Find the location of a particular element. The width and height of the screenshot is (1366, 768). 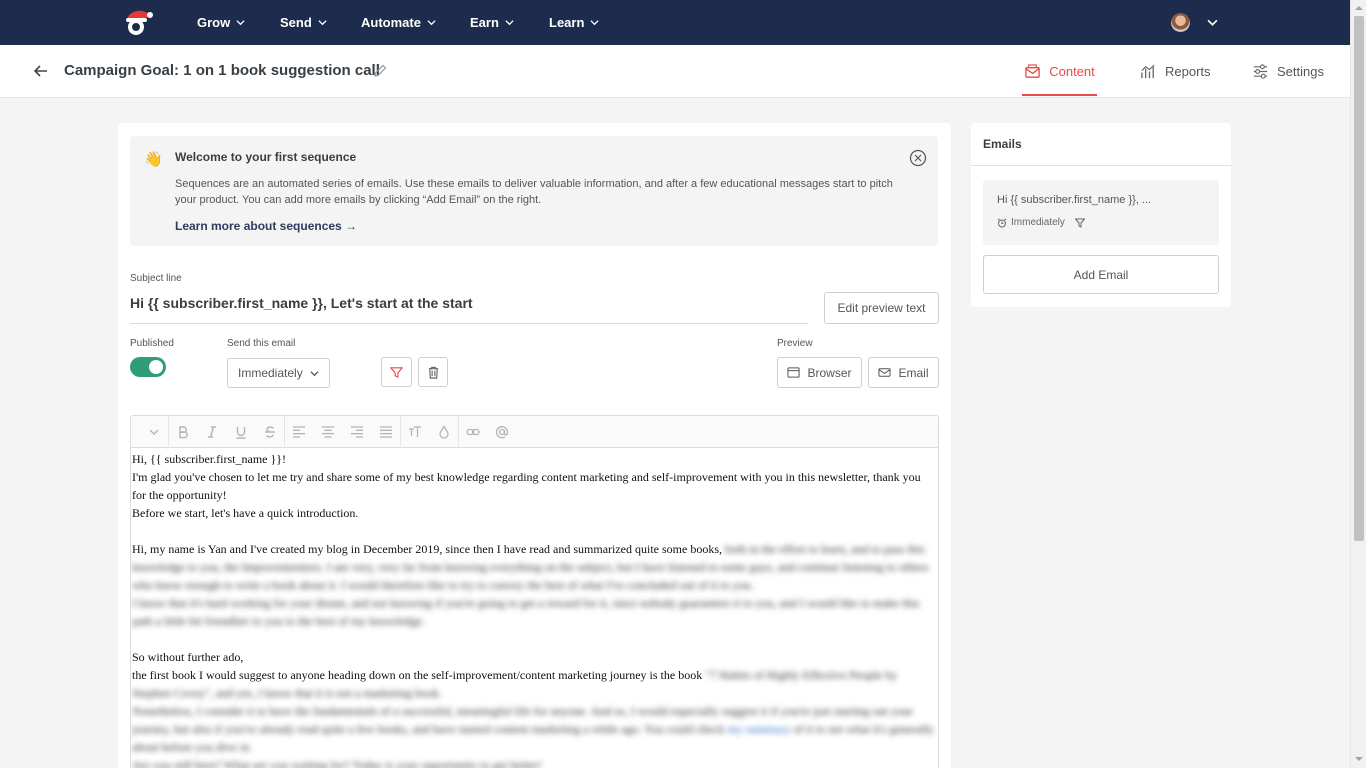

scroll-down-arrow-icon is located at coordinates (1359, 759).